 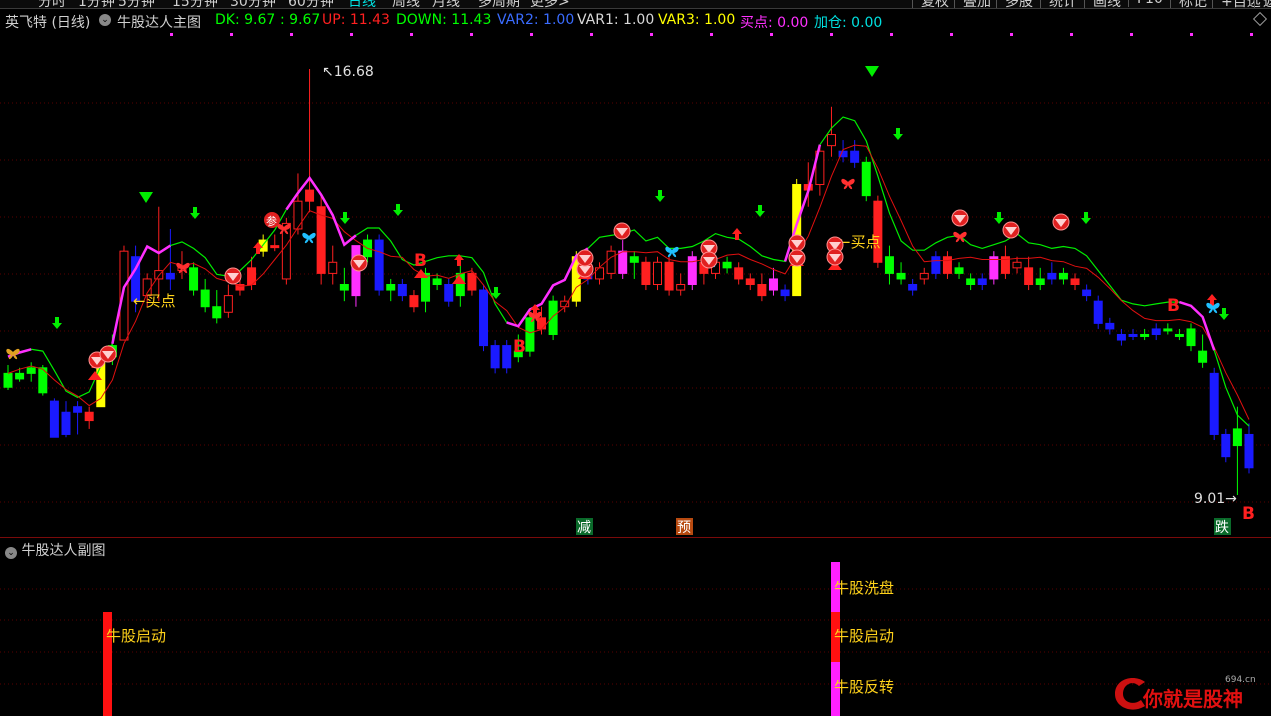 What do you see at coordinates (1149, 3) in the screenshot?
I see `toolbar-button-5: F10` at bounding box center [1149, 3].